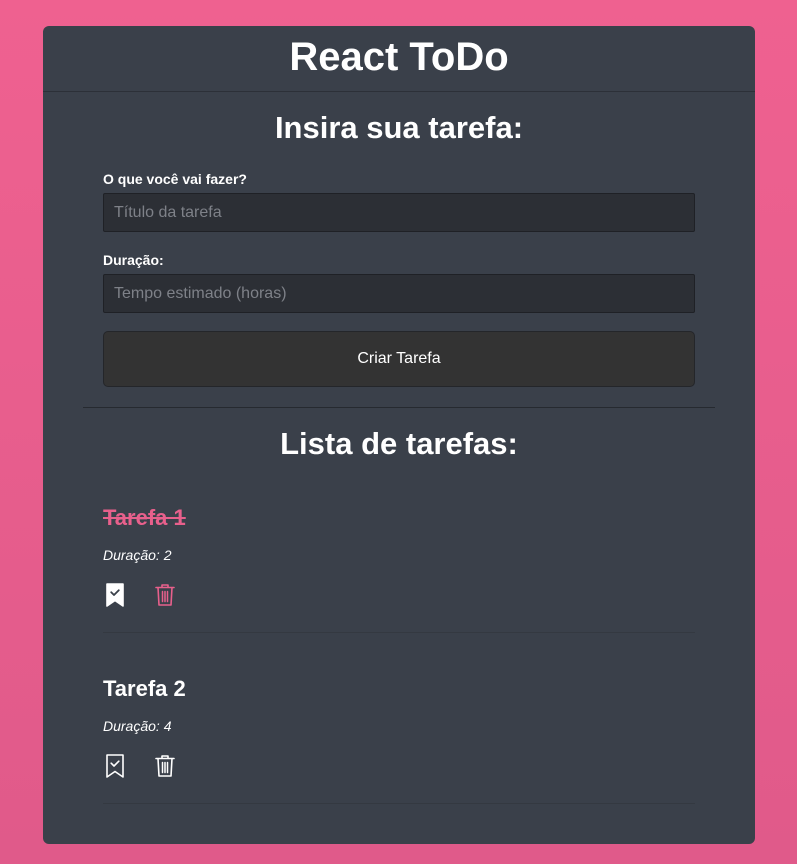 This screenshot has height=864, width=797. Describe the element at coordinates (399, 731) in the screenshot. I see `task-item: Tarefa 2 Duração: 4` at that location.